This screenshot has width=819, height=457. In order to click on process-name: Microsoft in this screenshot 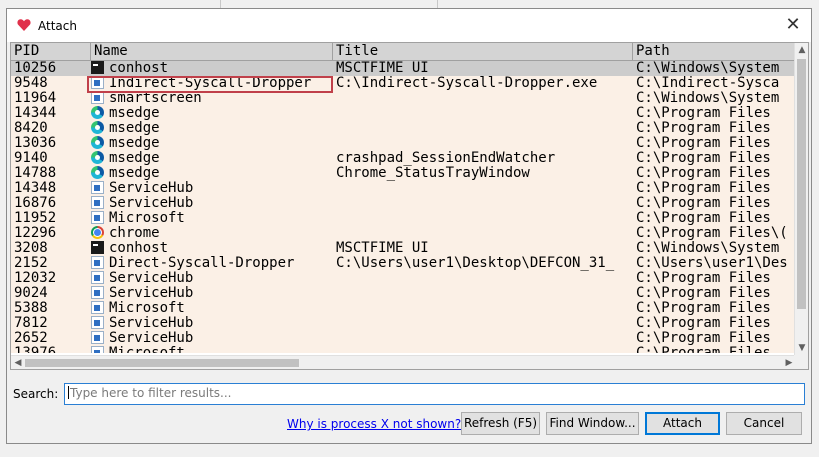, I will do `click(147, 218)`.